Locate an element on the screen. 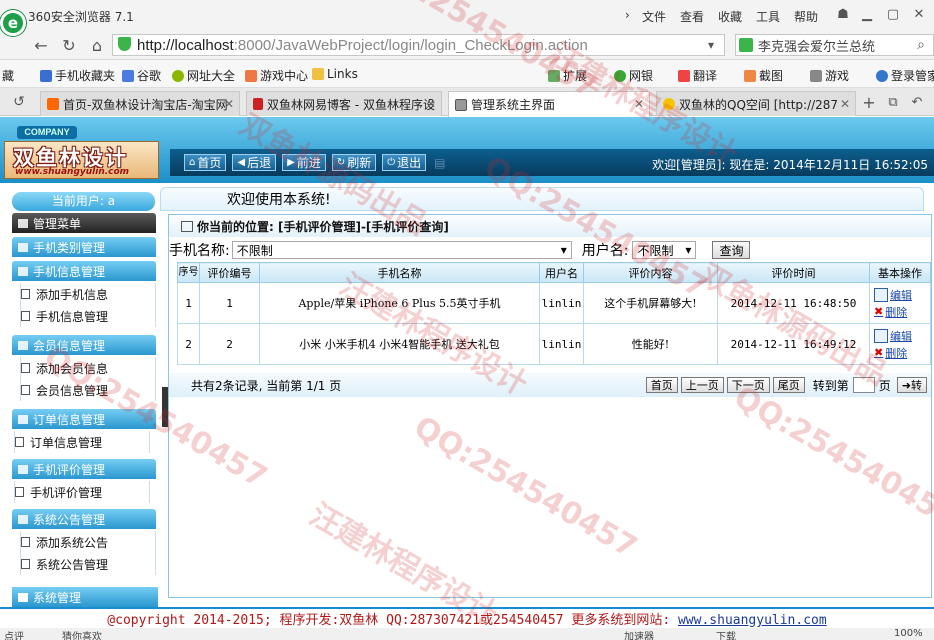 The height and width of the screenshot is (640, 934). sidebar-item-phone-manage: 手机信息管理 is located at coordinates (88, 316).